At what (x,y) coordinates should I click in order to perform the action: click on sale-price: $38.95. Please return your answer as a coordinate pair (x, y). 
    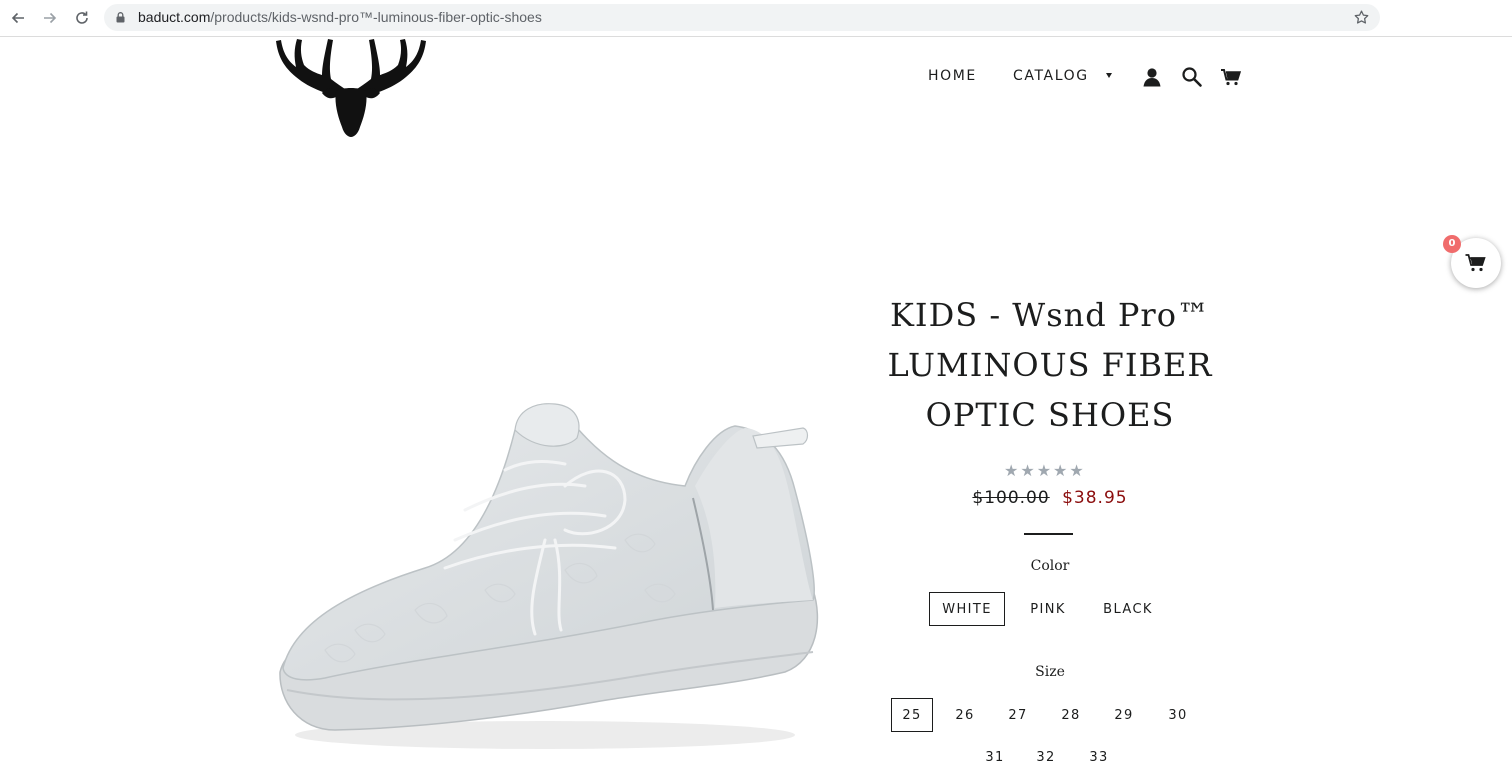
    Looking at the image, I should click on (1095, 498).